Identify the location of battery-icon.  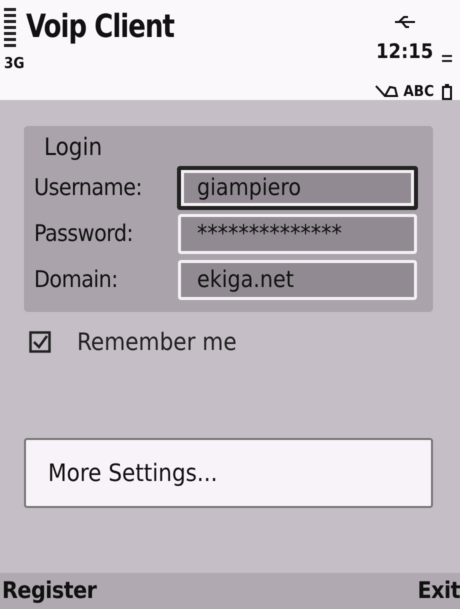
(447, 92).